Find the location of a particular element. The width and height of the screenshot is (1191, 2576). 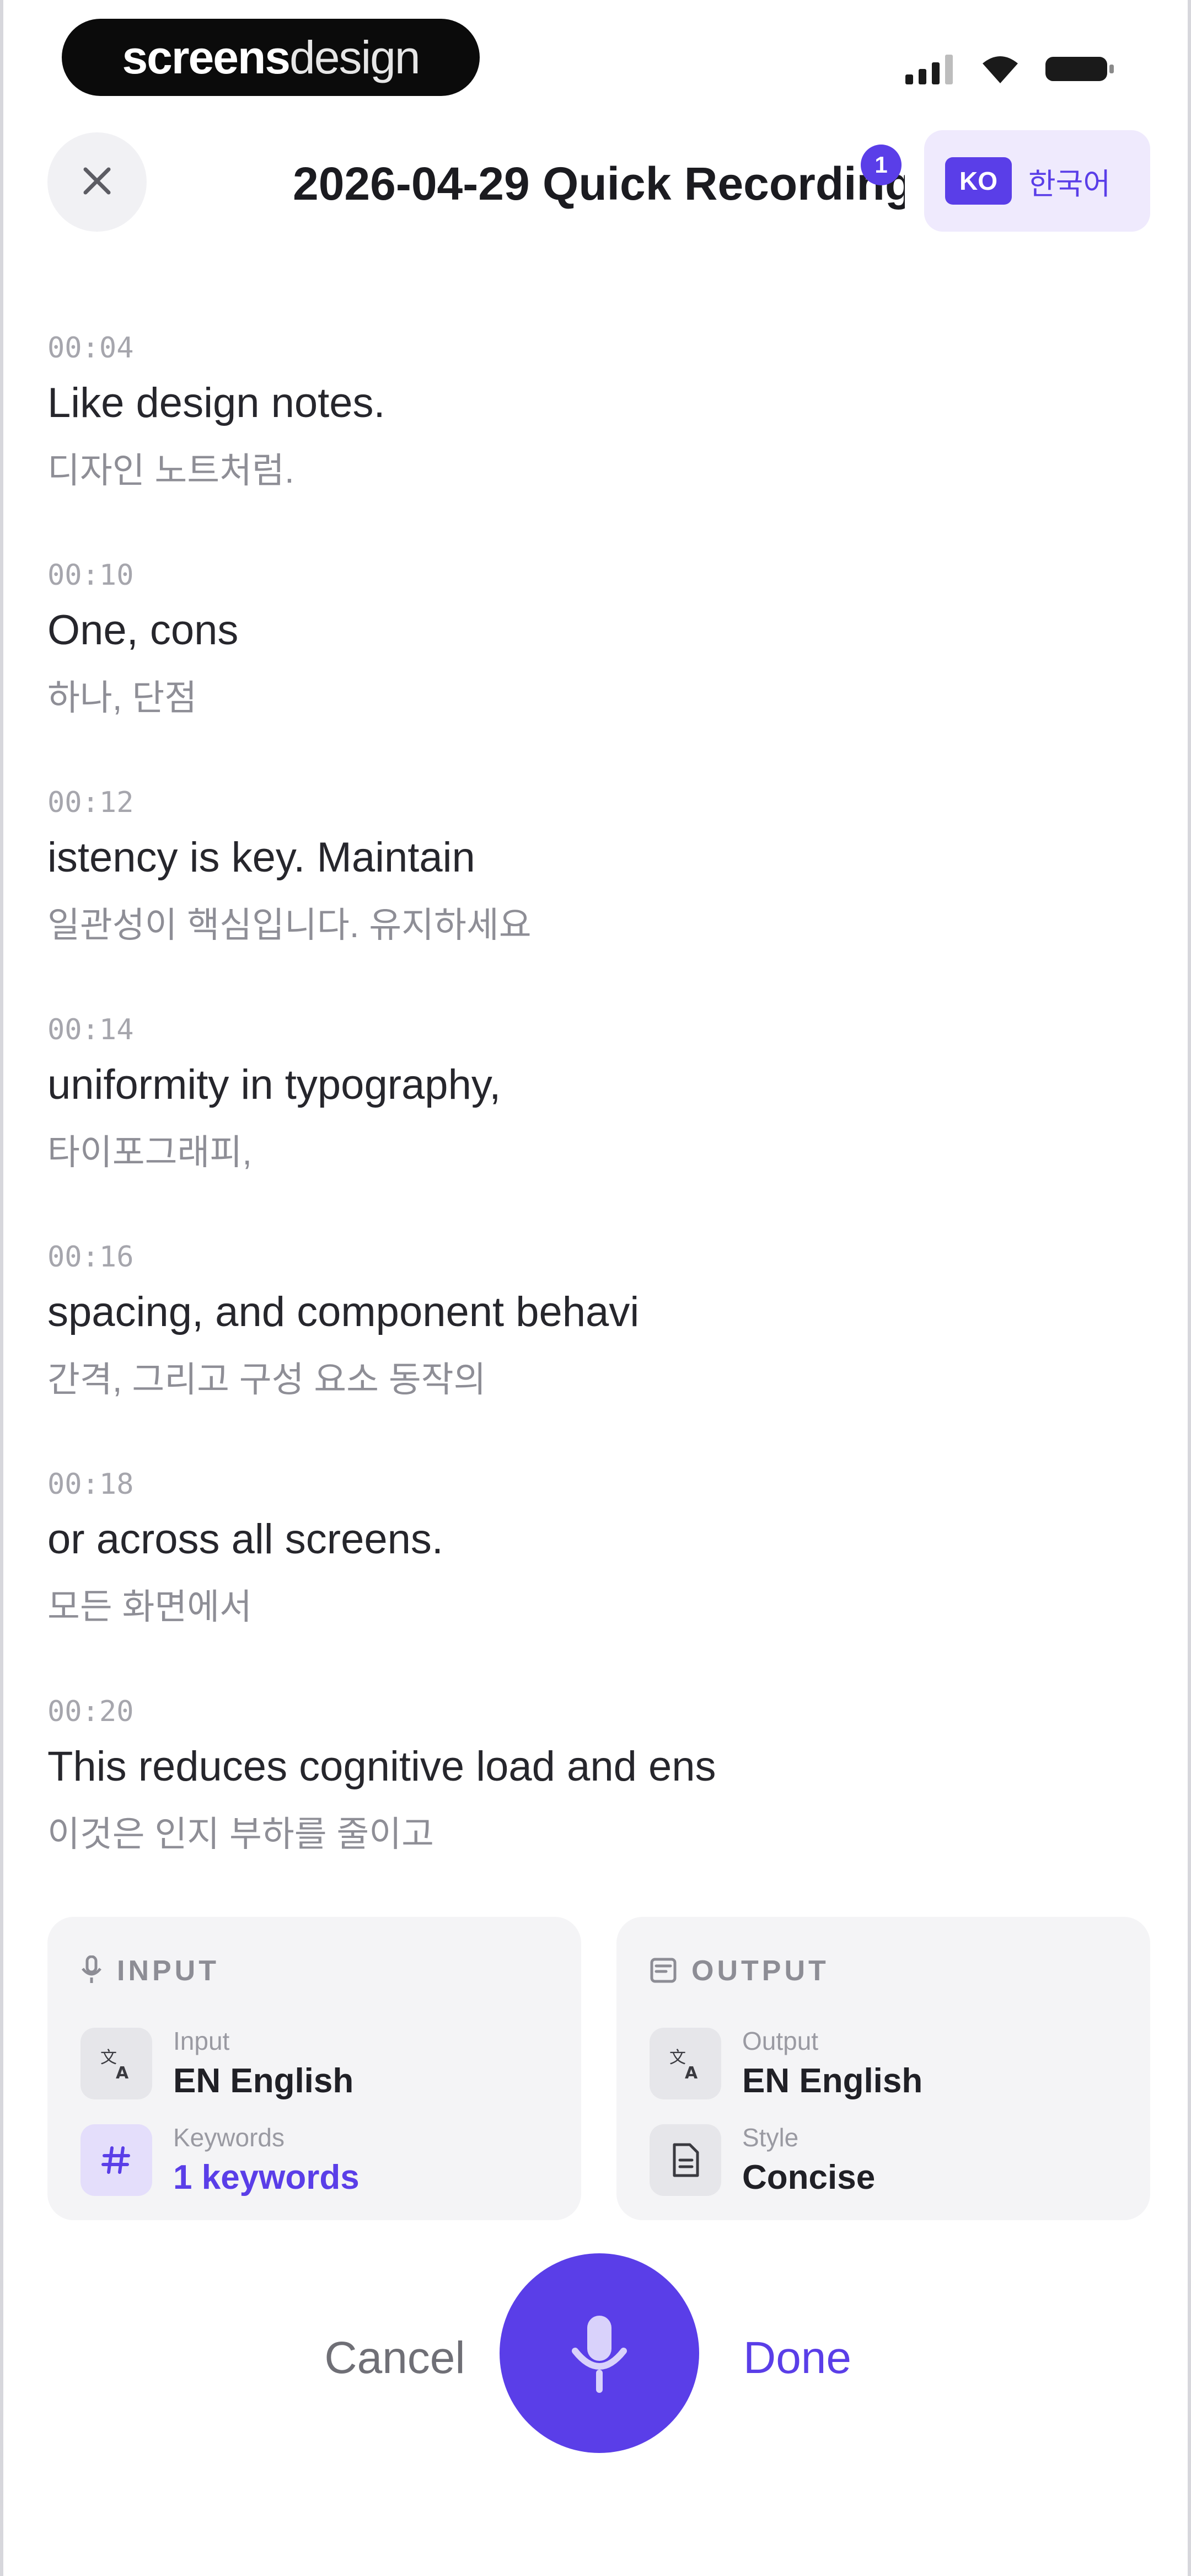

translated-text: 모든 화면에서 is located at coordinates (150, 1607).